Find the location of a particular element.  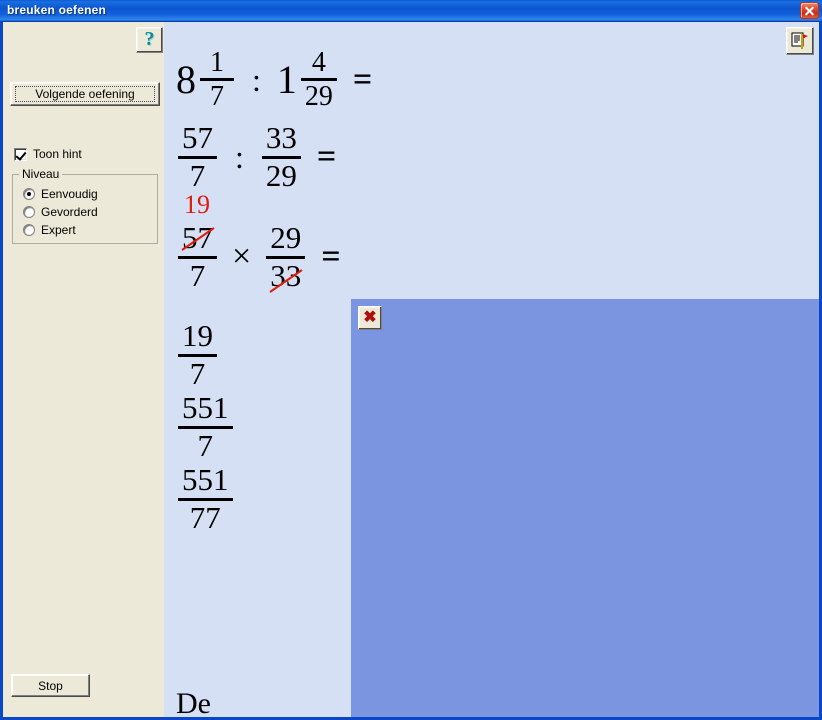

fraction: 1 7 is located at coordinates (217, 80).